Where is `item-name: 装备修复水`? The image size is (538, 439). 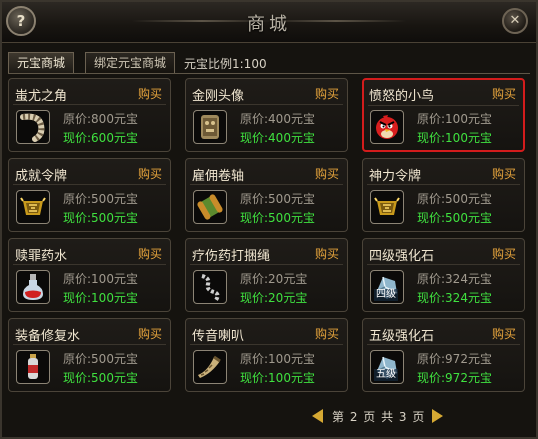
item-name: 装备修复水 is located at coordinates (48, 336).